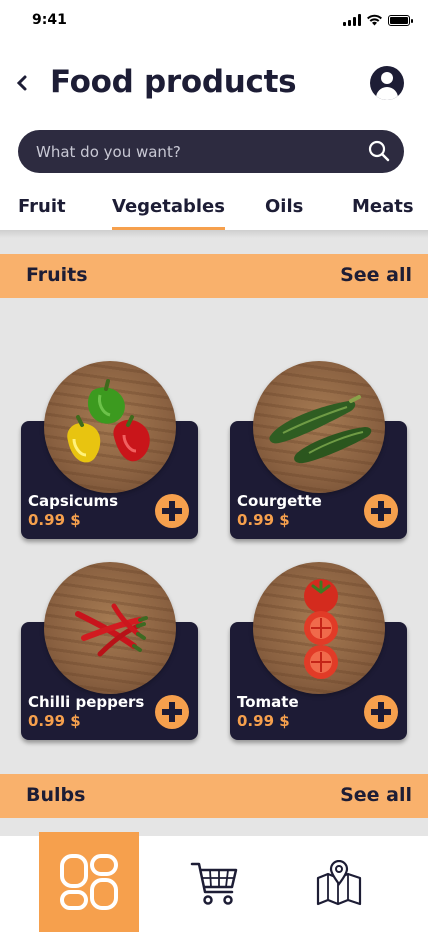 This screenshot has height=932, width=428. Describe the element at coordinates (319, 427) in the screenshot. I see `courgette-image` at that location.